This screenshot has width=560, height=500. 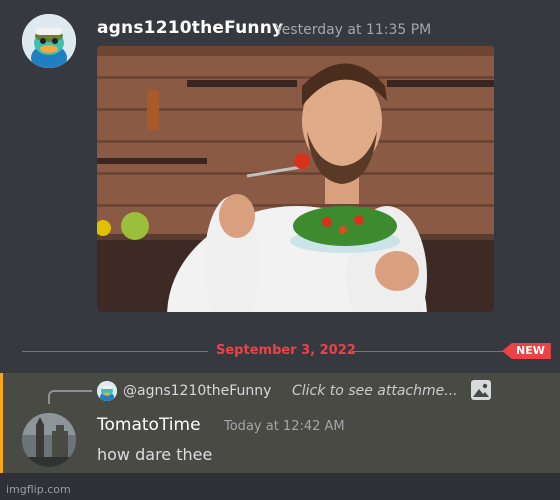 What do you see at coordinates (481, 390) in the screenshot?
I see `image-icon` at bounding box center [481, 390].